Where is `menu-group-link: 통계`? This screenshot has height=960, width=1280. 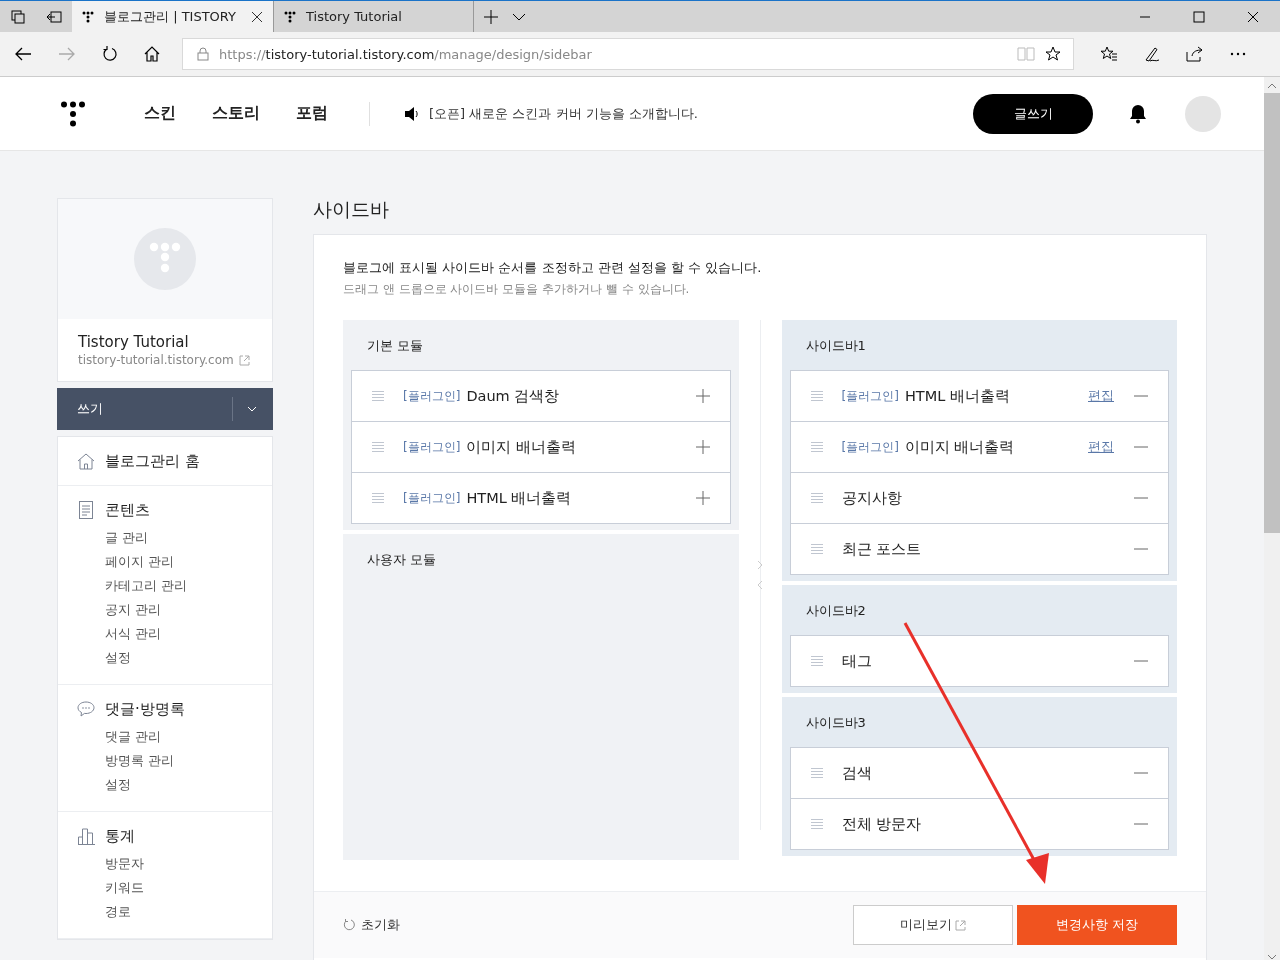
menu-group-link: 통계 is located at coordinates (120, 836).